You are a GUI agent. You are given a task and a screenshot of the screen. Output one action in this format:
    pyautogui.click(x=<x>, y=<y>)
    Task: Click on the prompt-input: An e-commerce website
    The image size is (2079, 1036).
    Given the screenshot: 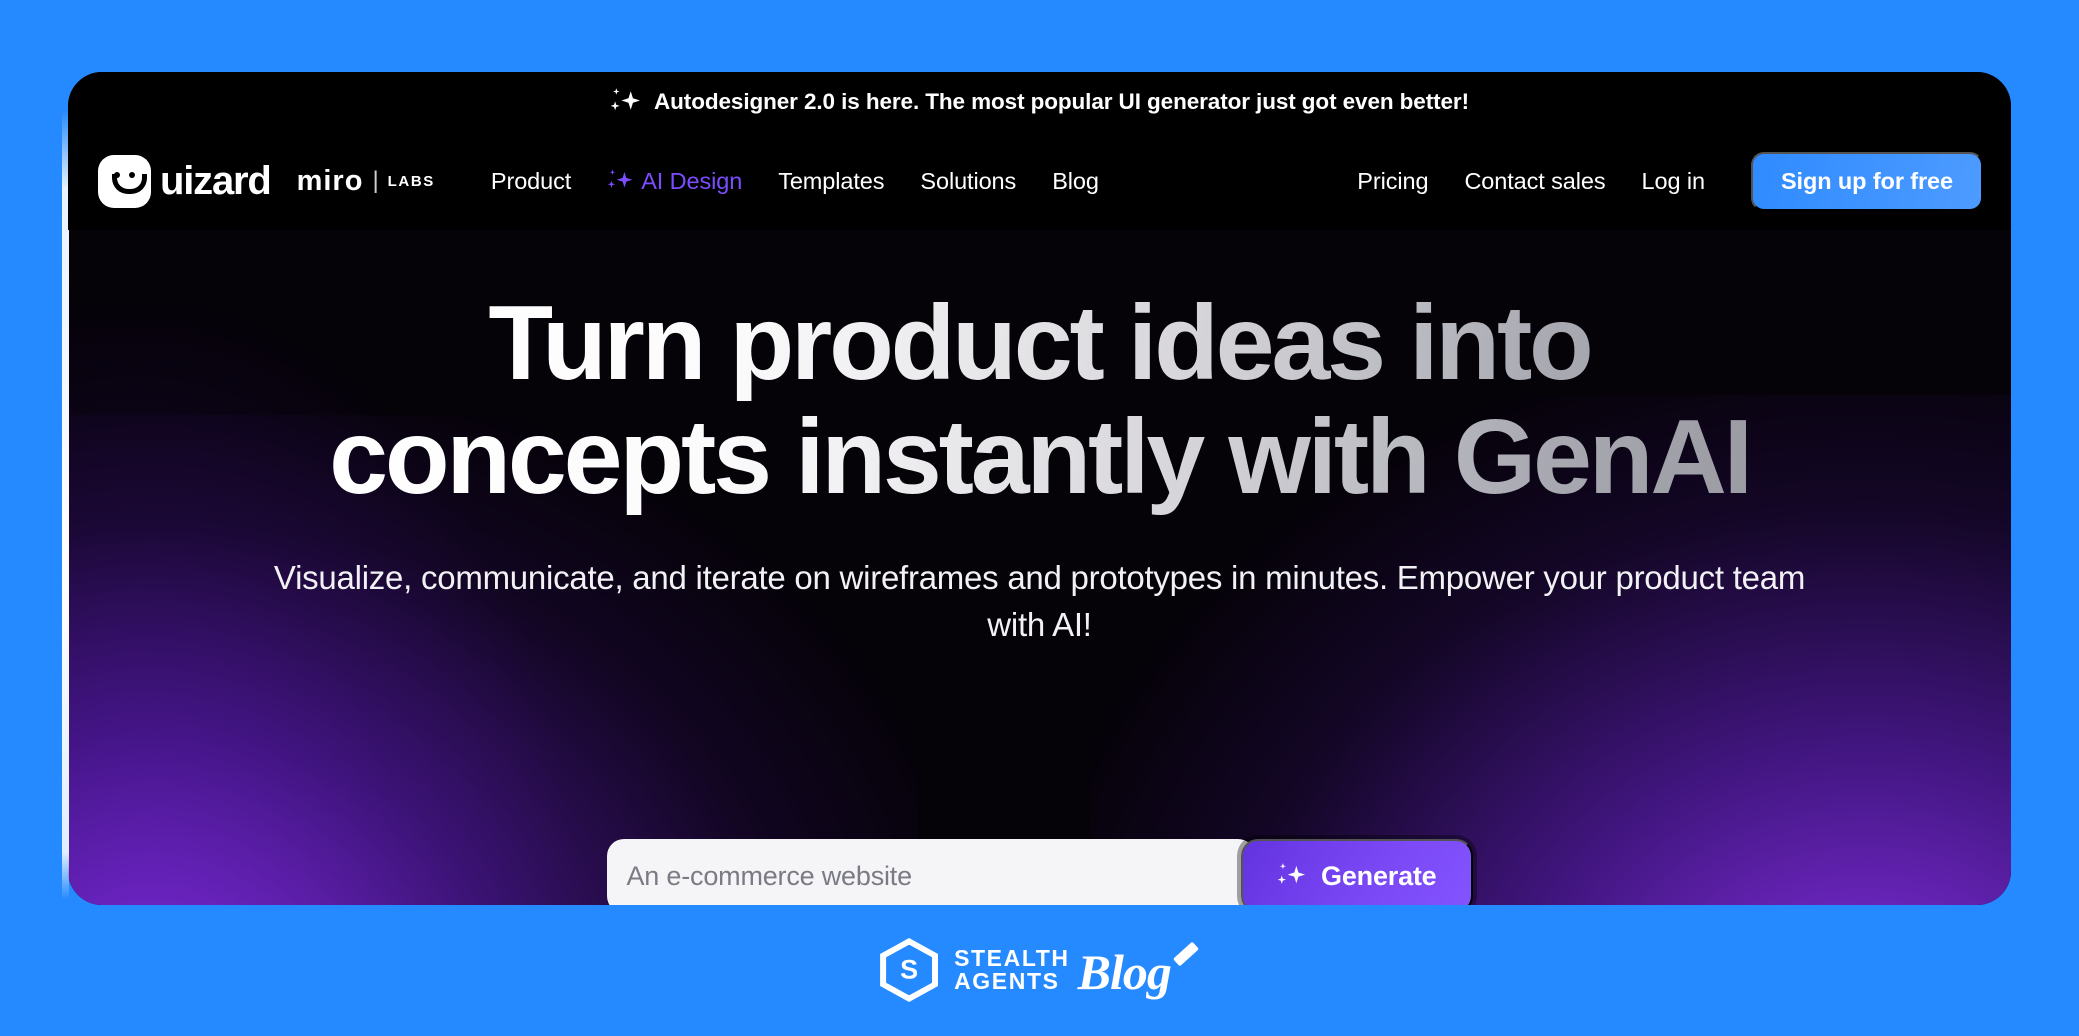 What is the action you would take?
    pyautogui.click(x=931, y=872)
    